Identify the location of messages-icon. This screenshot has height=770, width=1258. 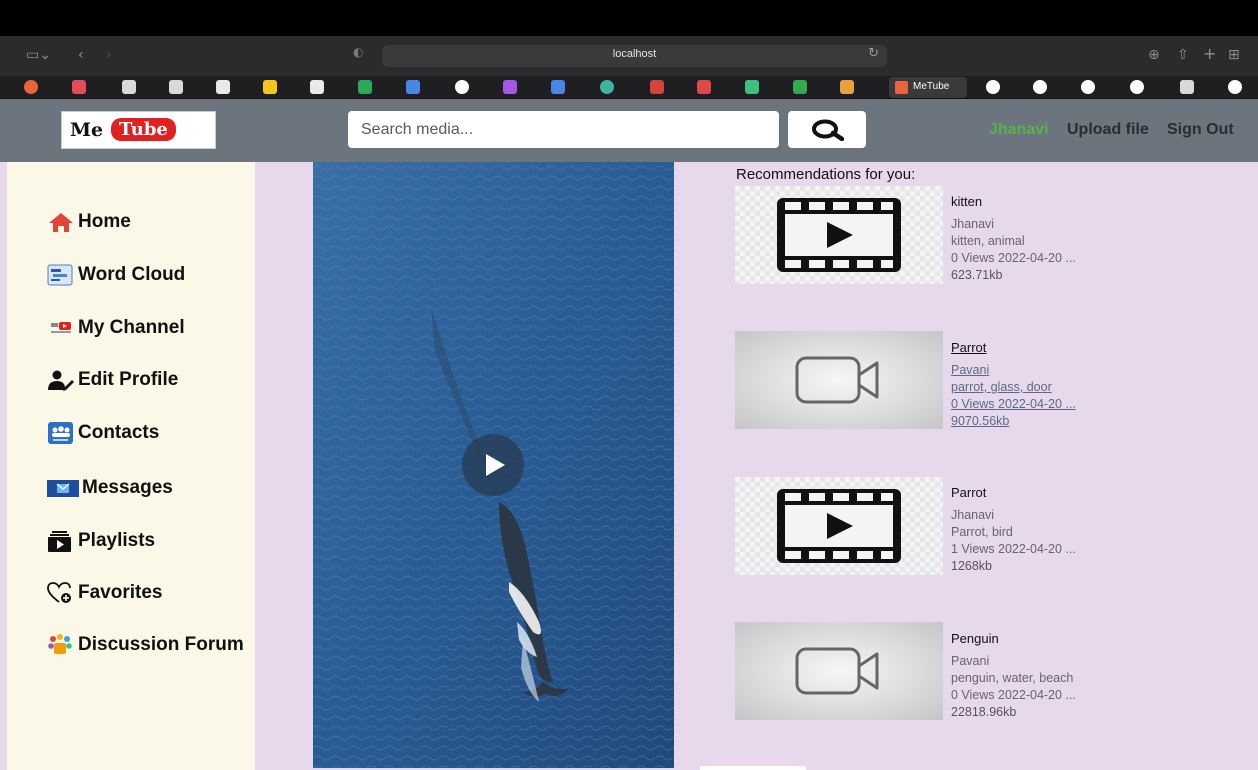
(63, 488).